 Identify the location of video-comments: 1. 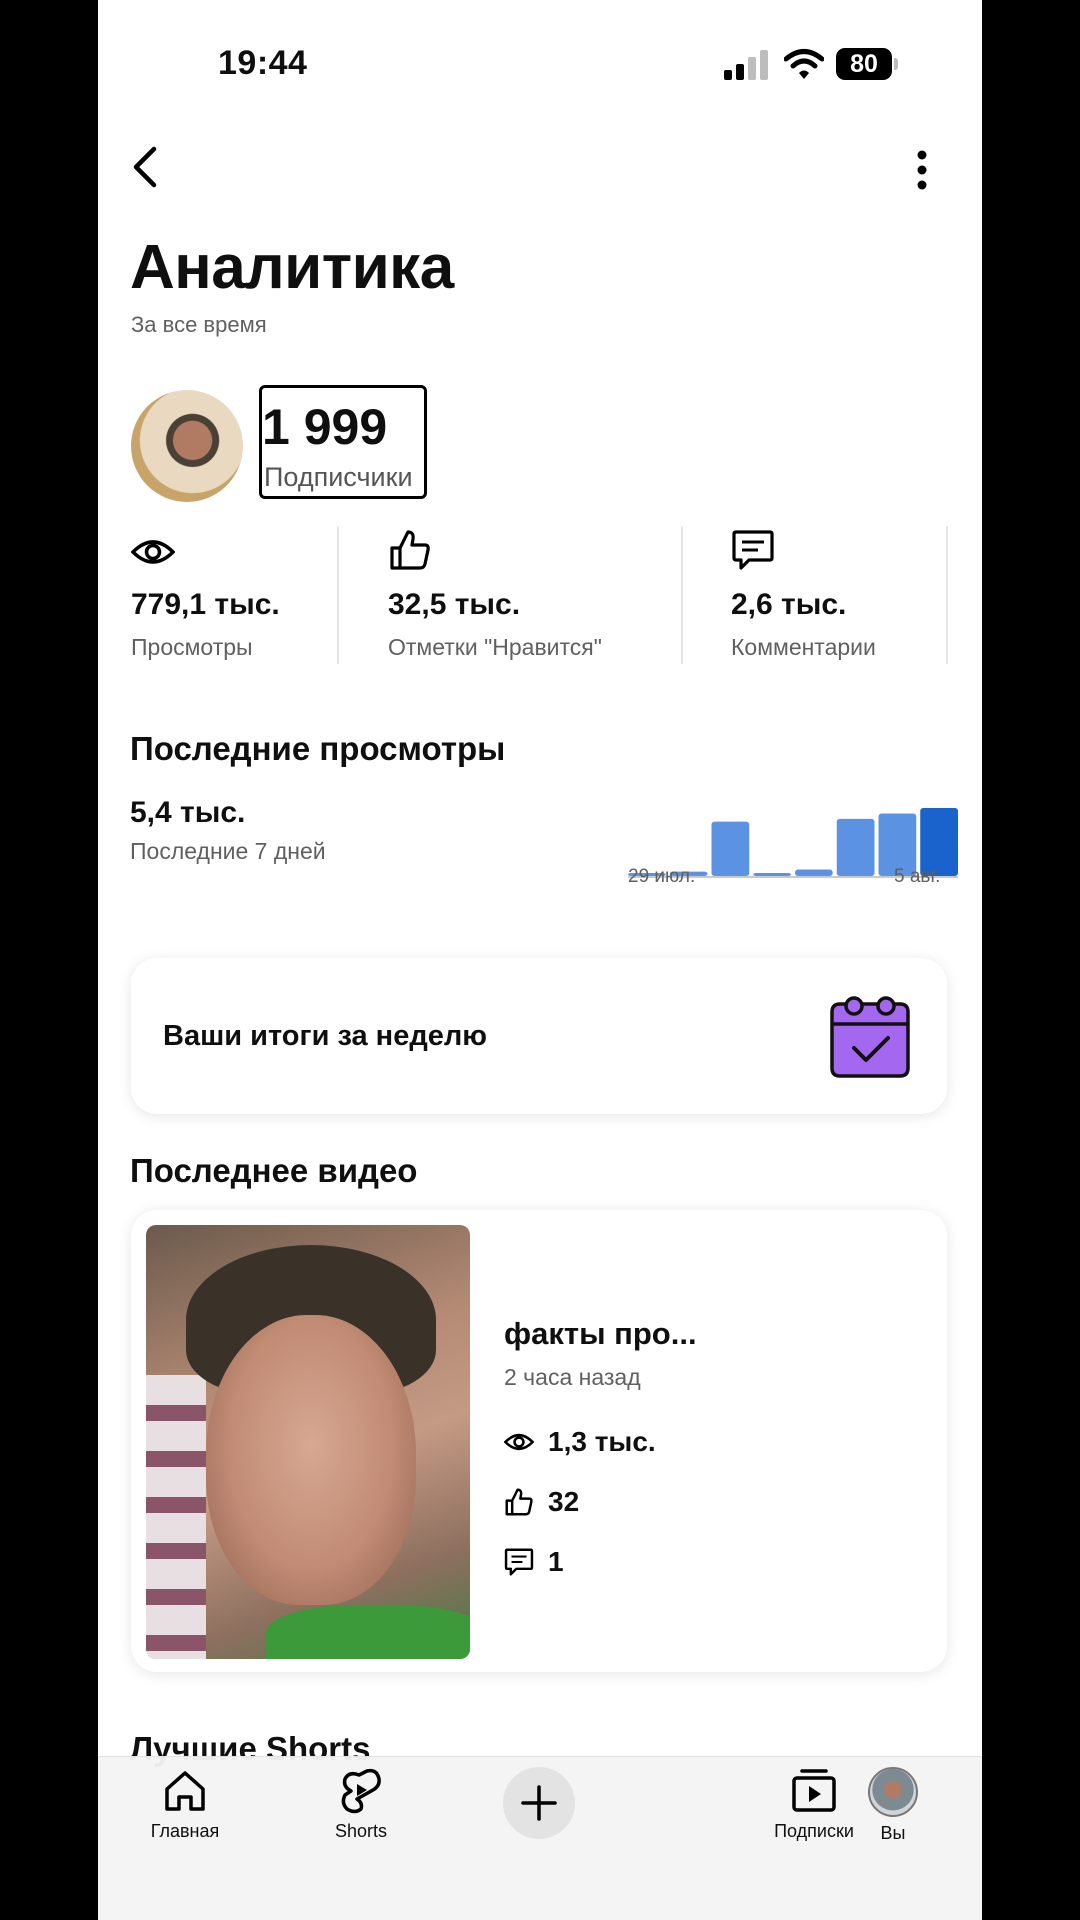
(556, 1561).